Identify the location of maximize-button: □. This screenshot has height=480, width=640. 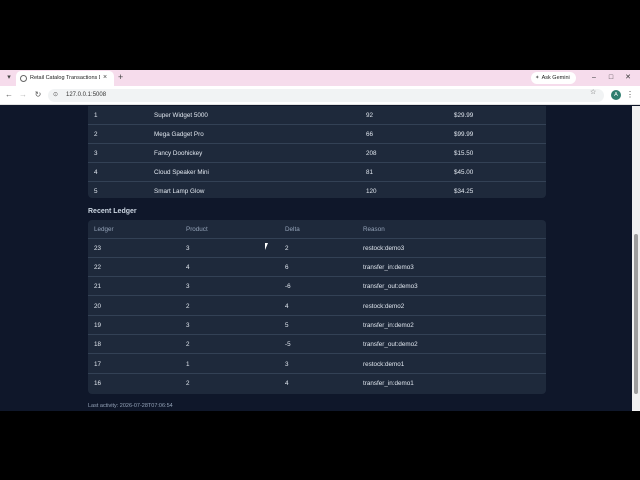
(611, 77).